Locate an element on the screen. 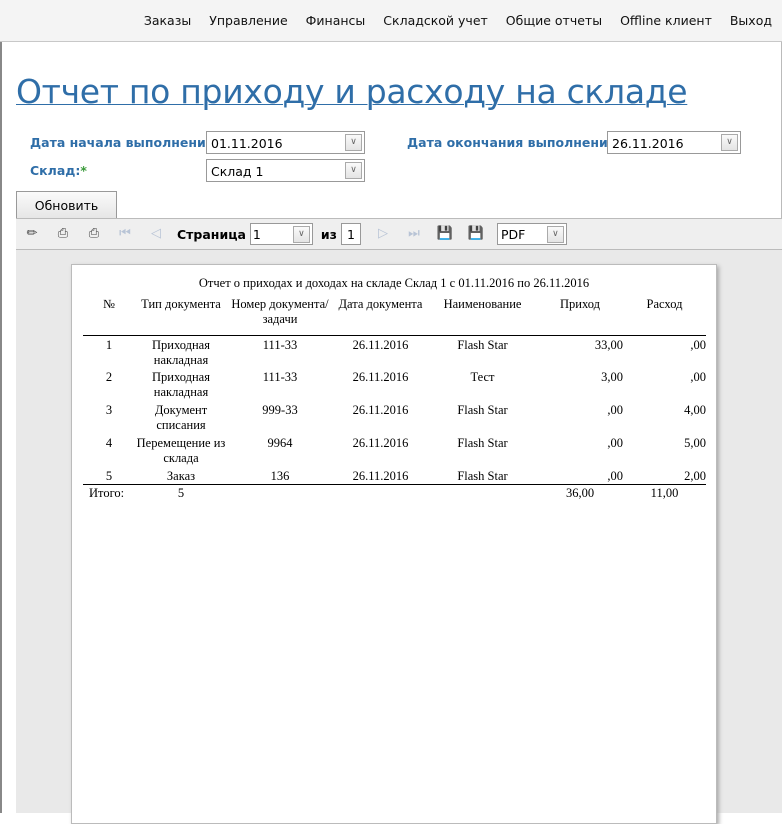  end-date-label: Дата окончания выполнения:* is located at coordinates (517, 142).